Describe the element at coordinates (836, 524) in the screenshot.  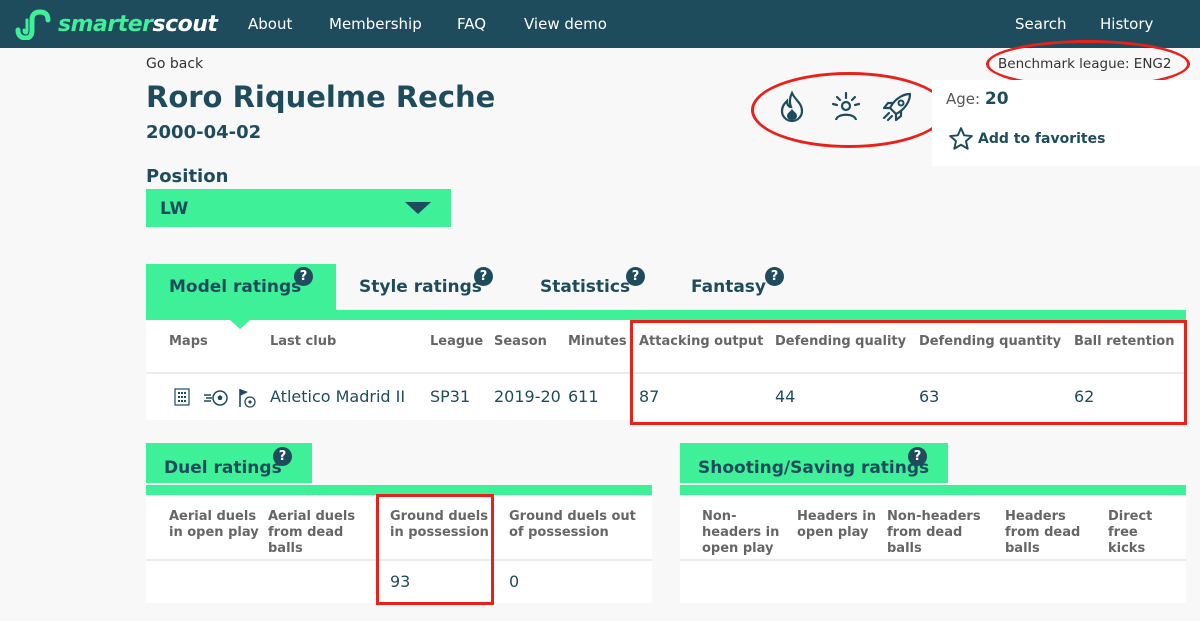
I see `col-header: Headers in open play` at that location.